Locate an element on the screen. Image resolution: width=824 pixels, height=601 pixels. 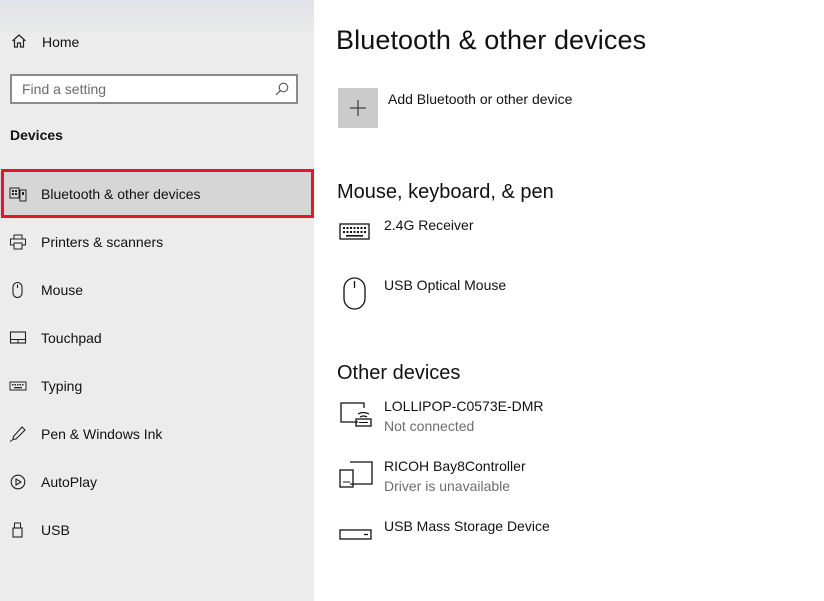
device-item: 2.4G Receiver is located at coordinates (566, 242).